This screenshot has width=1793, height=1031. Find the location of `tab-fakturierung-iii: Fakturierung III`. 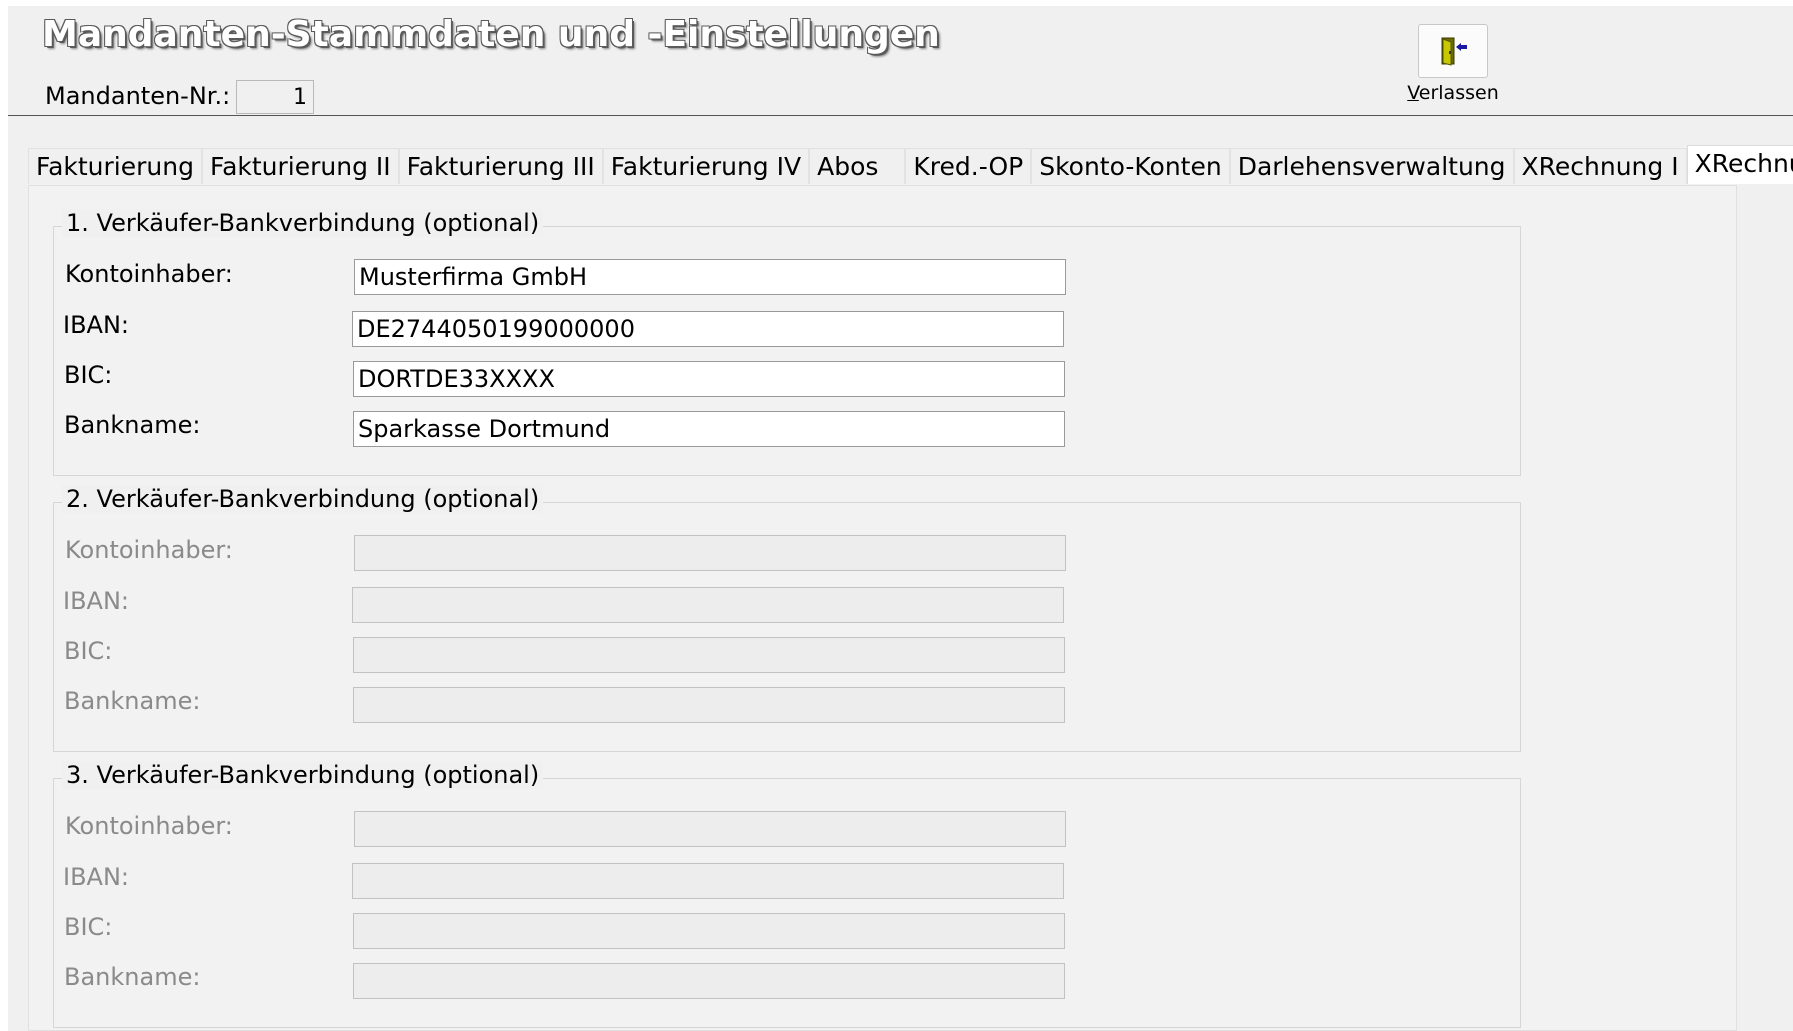

tab-fakturierung-iii: Fakturierung III is located at coordinates (500, 166).